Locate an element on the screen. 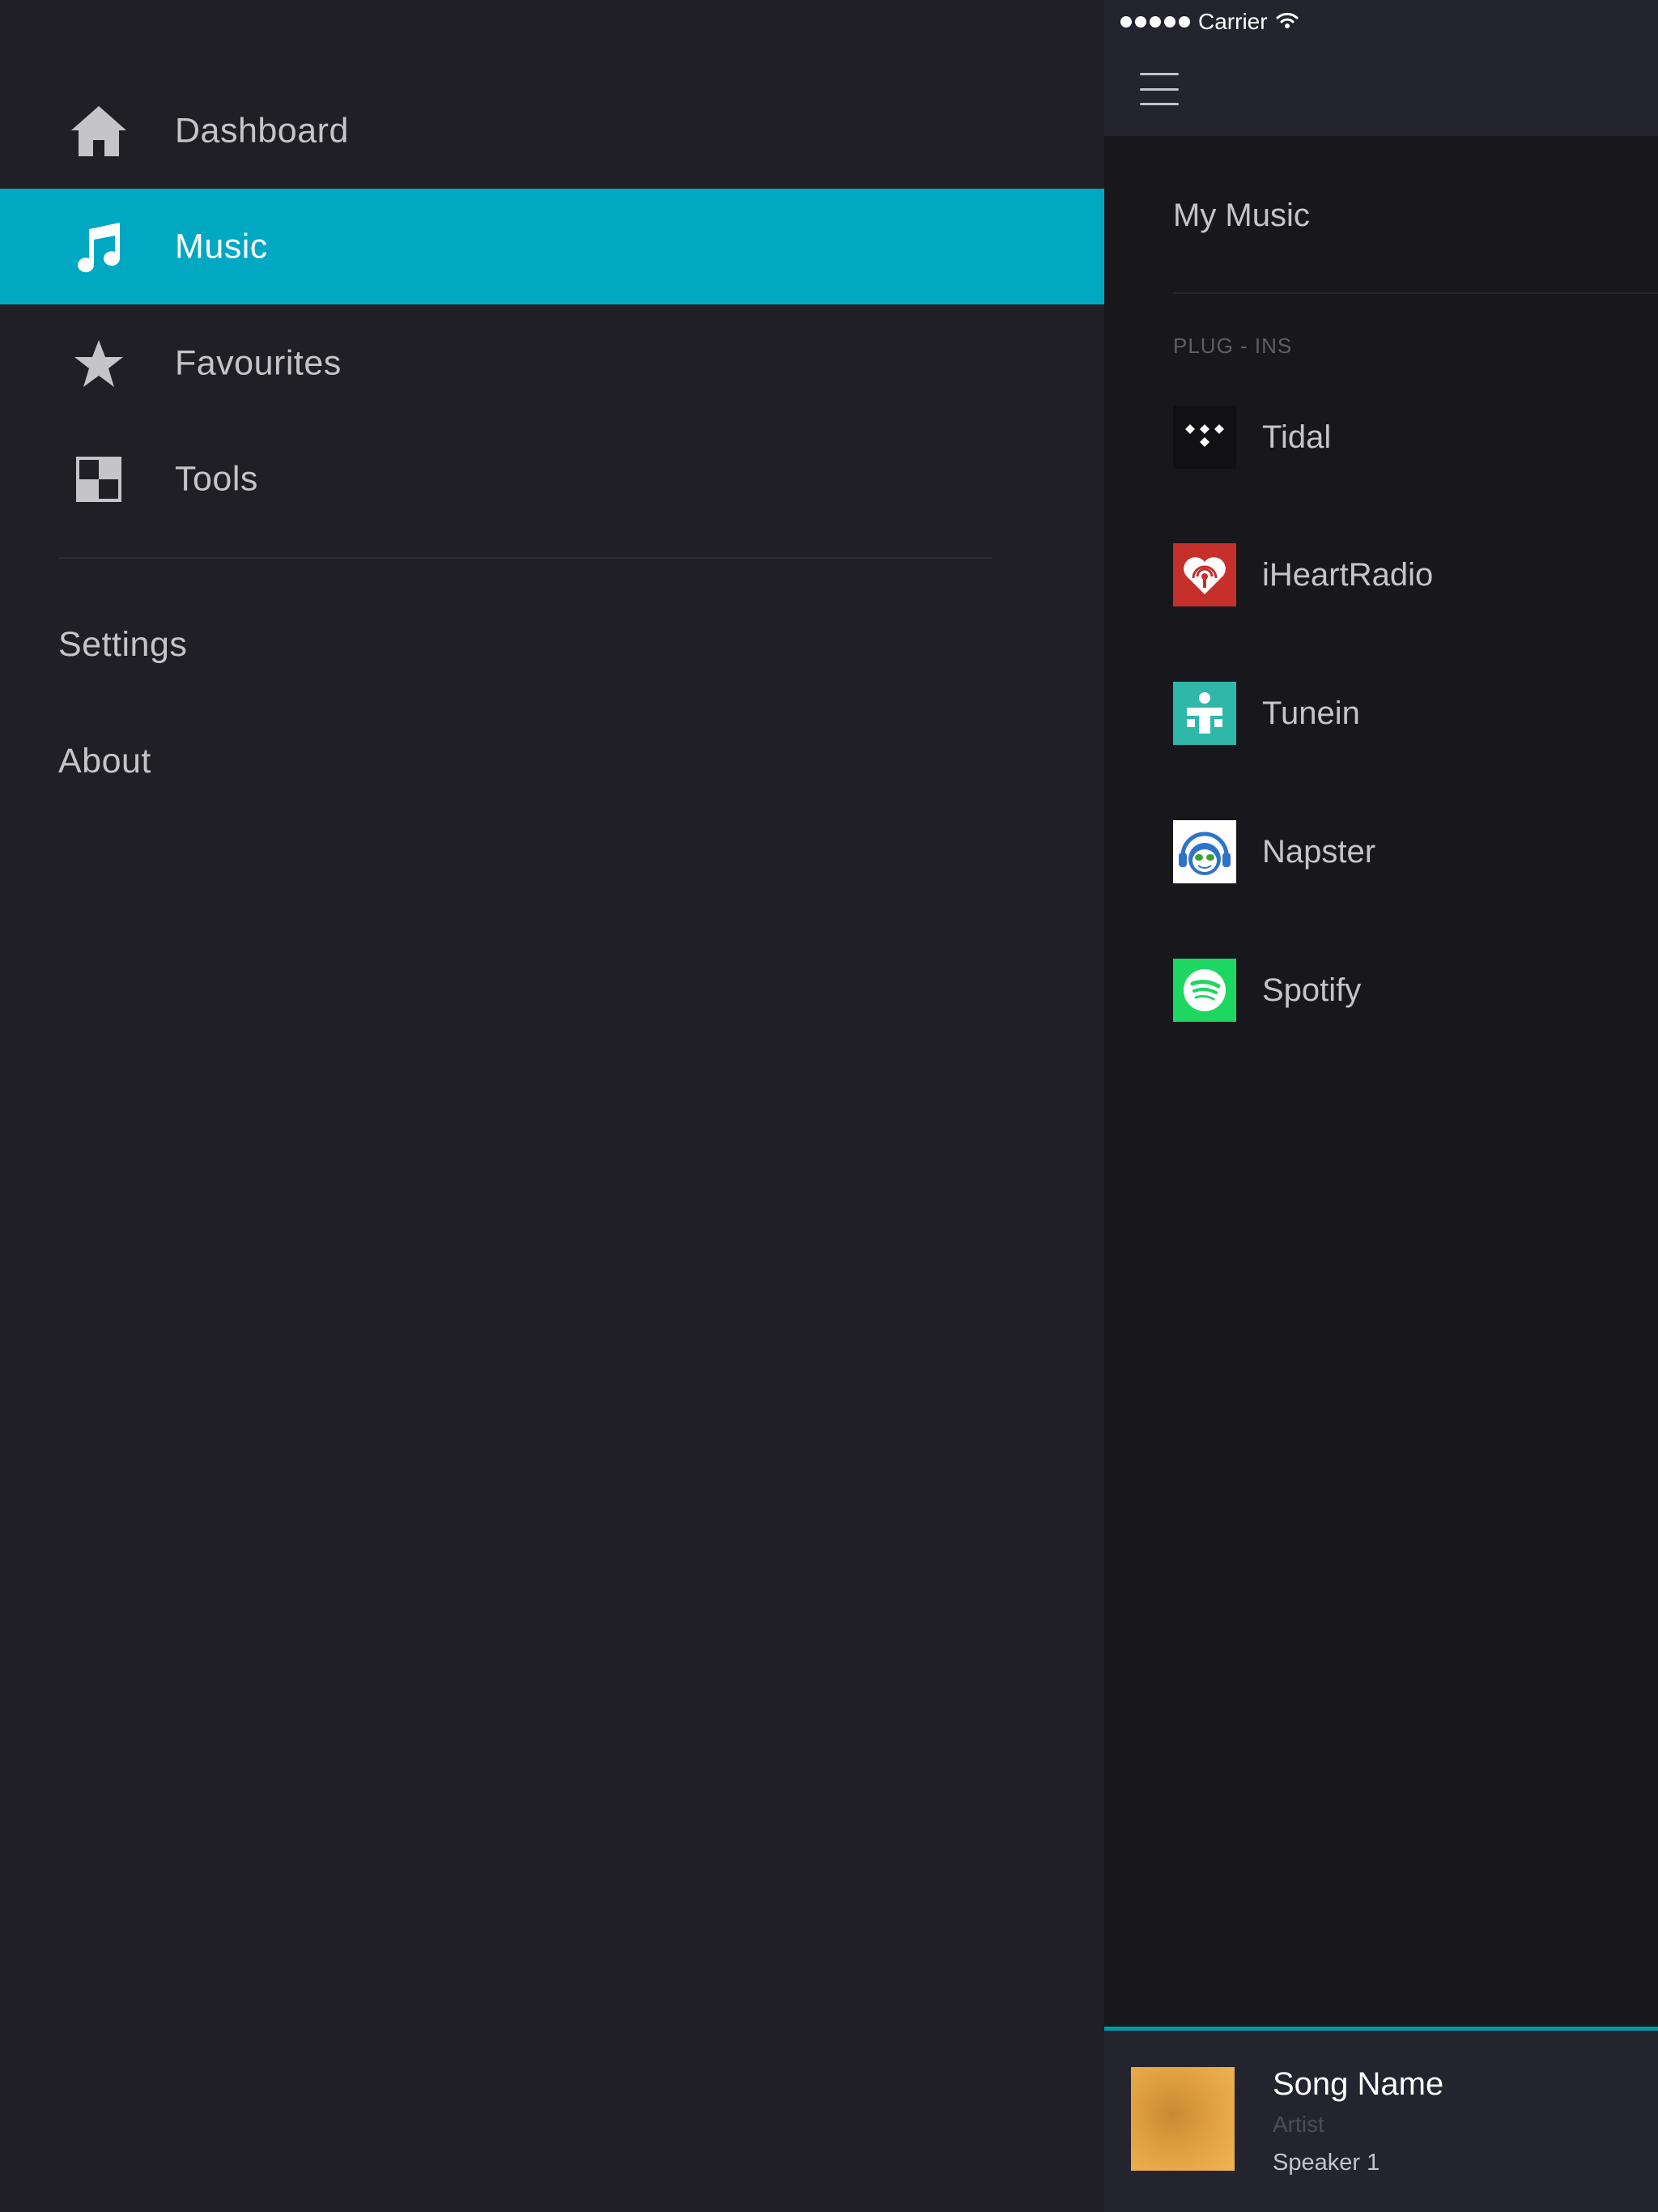 The width and height of the screenshot is (1658, 2212). plugin-name: iHeartRadio is located at coordinates (1348, 574).